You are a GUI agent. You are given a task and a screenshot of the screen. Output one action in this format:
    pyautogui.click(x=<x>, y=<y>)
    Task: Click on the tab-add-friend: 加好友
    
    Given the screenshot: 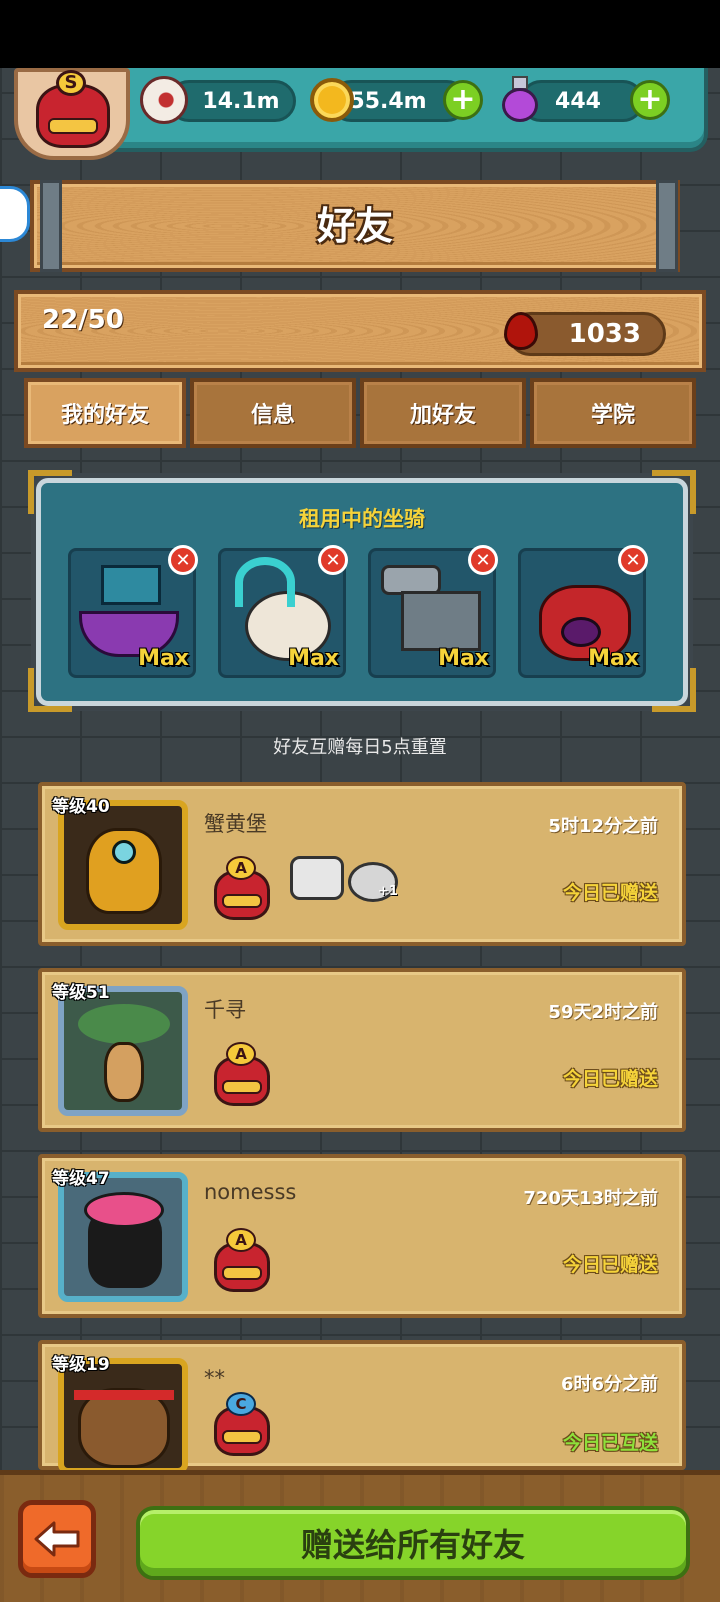 What is the action you would take?
    pyautogui.click(x=443, y=413)
    